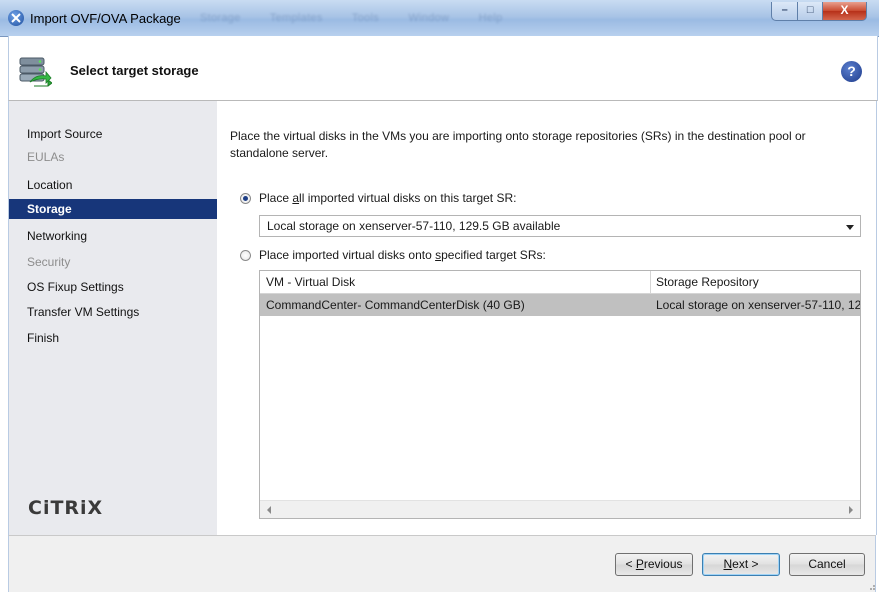 The image size is (879, 594). Describe the element at coordinates (113, 209) in the screenshot. I see `nav-step-storage: Storage` at that location.